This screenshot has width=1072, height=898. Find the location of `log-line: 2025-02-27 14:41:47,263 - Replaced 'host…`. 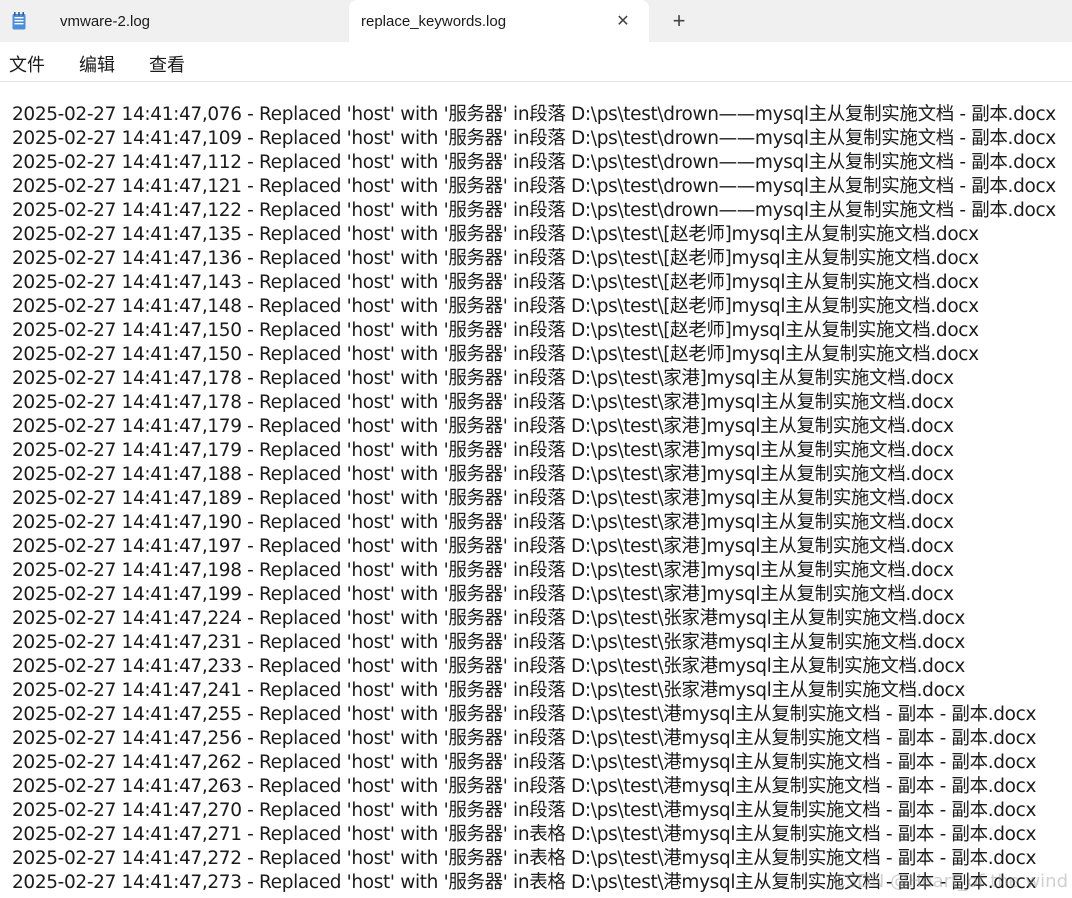

log-line: 2025-02-27 14:41:47,263 - Replaced 'host… is located at coordinates (524, 786).